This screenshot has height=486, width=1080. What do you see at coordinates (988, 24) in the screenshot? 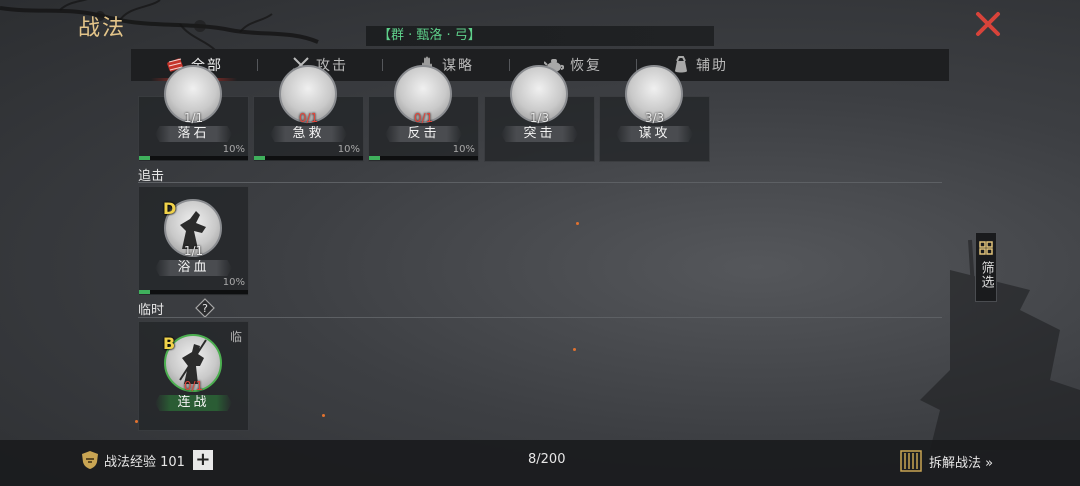
I see `close-button` at bounding box center [988, 24].